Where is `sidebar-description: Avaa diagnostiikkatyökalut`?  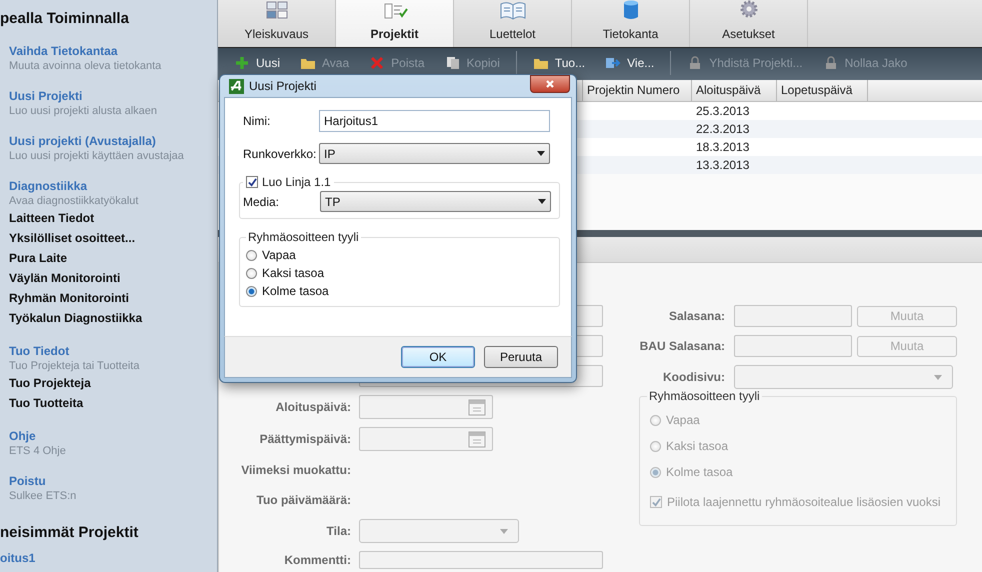 sidebar-description: Avaa diagnostiikkatyökalut is located at coordinates (73, 201).